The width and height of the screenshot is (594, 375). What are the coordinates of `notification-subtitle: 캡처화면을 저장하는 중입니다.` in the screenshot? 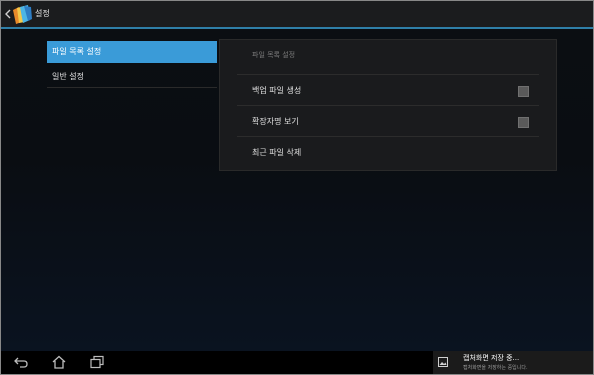 It's located at (495, 368).